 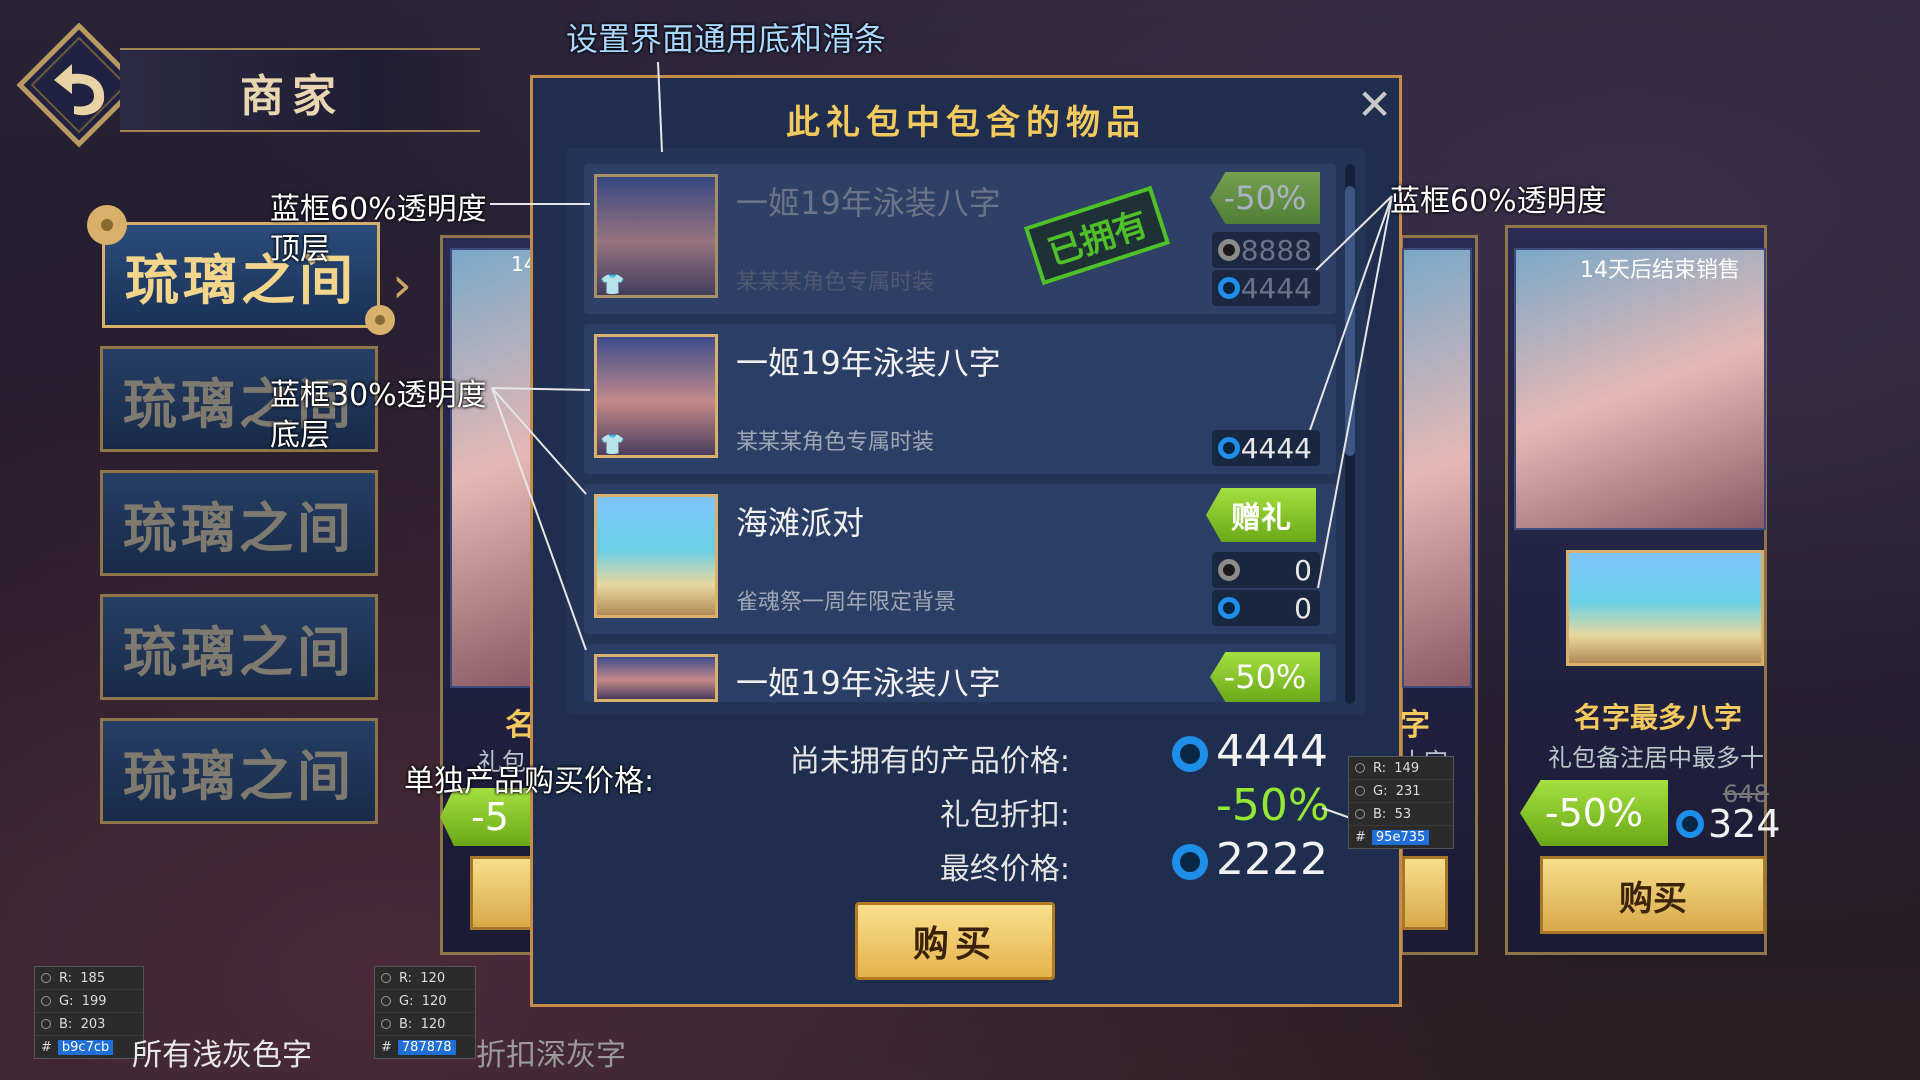 I want to click on annotation-light-grey: 所有浅灰色字, so click(x=222, y=1055).